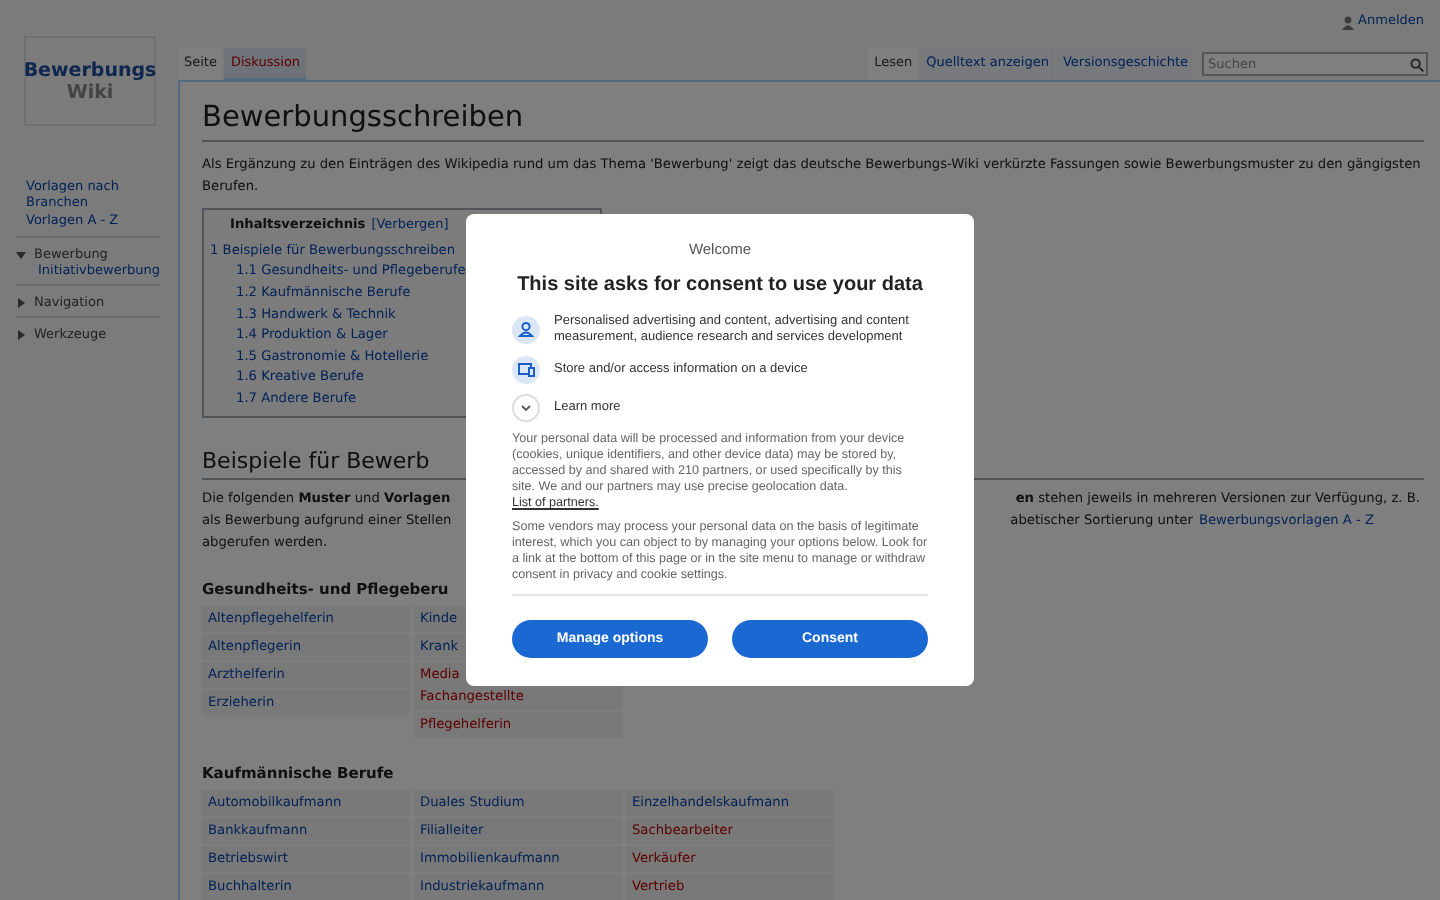 The width and height of the screenshot is (1440, 900). I want to click on logo-title: Bewerbungs, so click(90, 70).